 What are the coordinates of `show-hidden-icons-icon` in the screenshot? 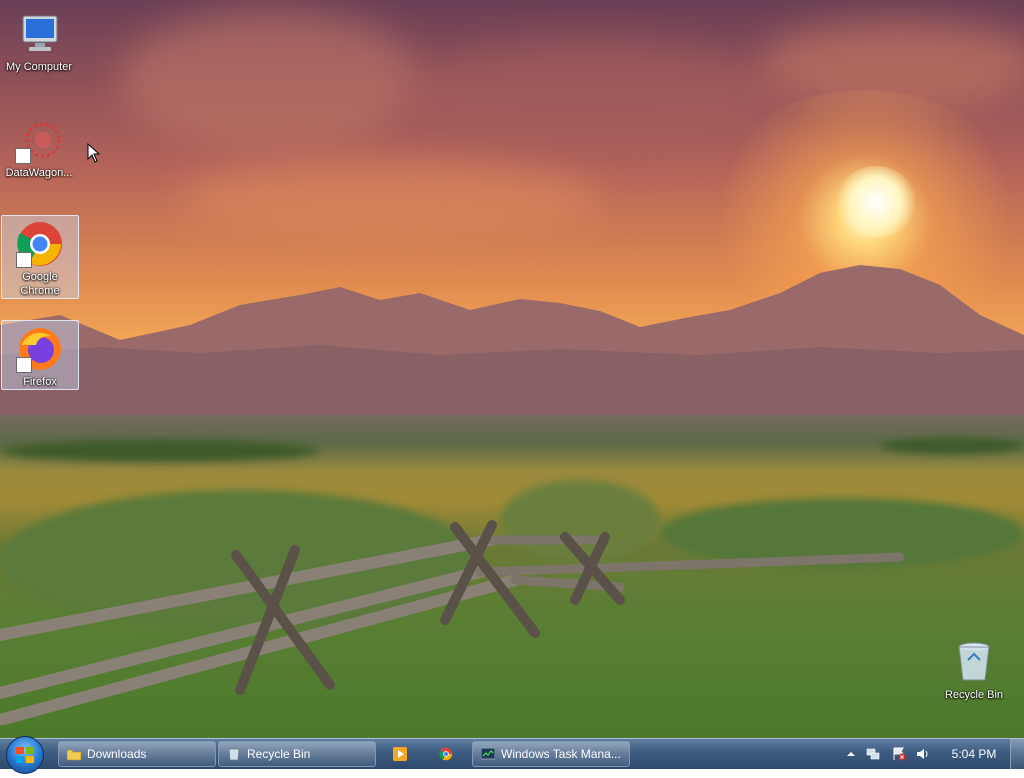 It's located at (851, 754).